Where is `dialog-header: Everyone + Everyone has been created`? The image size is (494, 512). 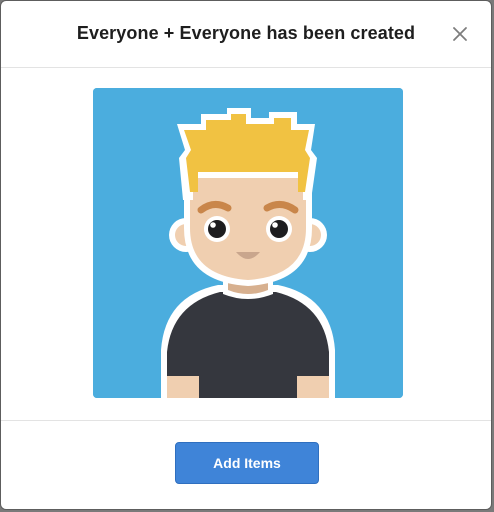
dialog-header: Everyone + Everyone has been created is located at coordinates (246, 34).